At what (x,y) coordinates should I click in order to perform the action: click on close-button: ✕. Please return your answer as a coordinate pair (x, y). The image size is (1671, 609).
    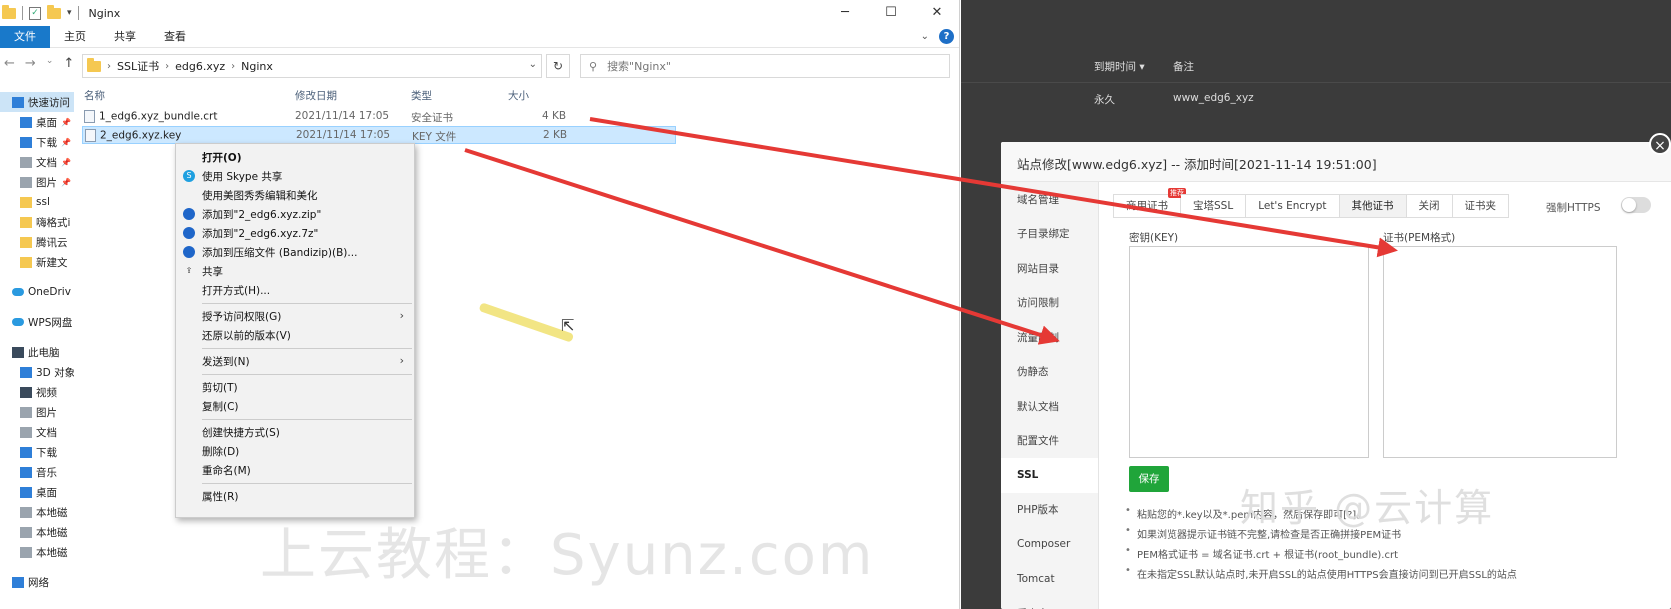
    Looking at the image, I should click on (936, 13).